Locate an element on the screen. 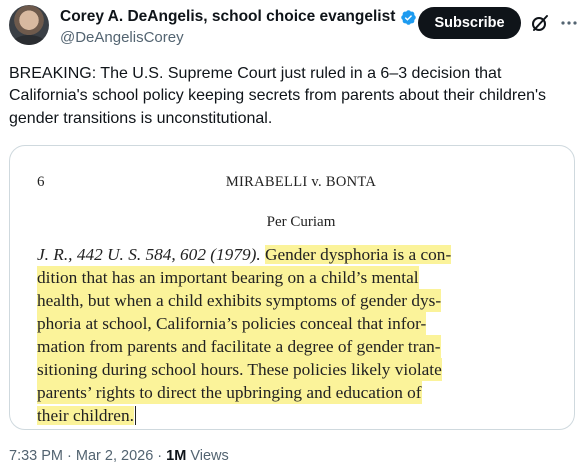  views-count: 1M is located at coordinates (176, 456).